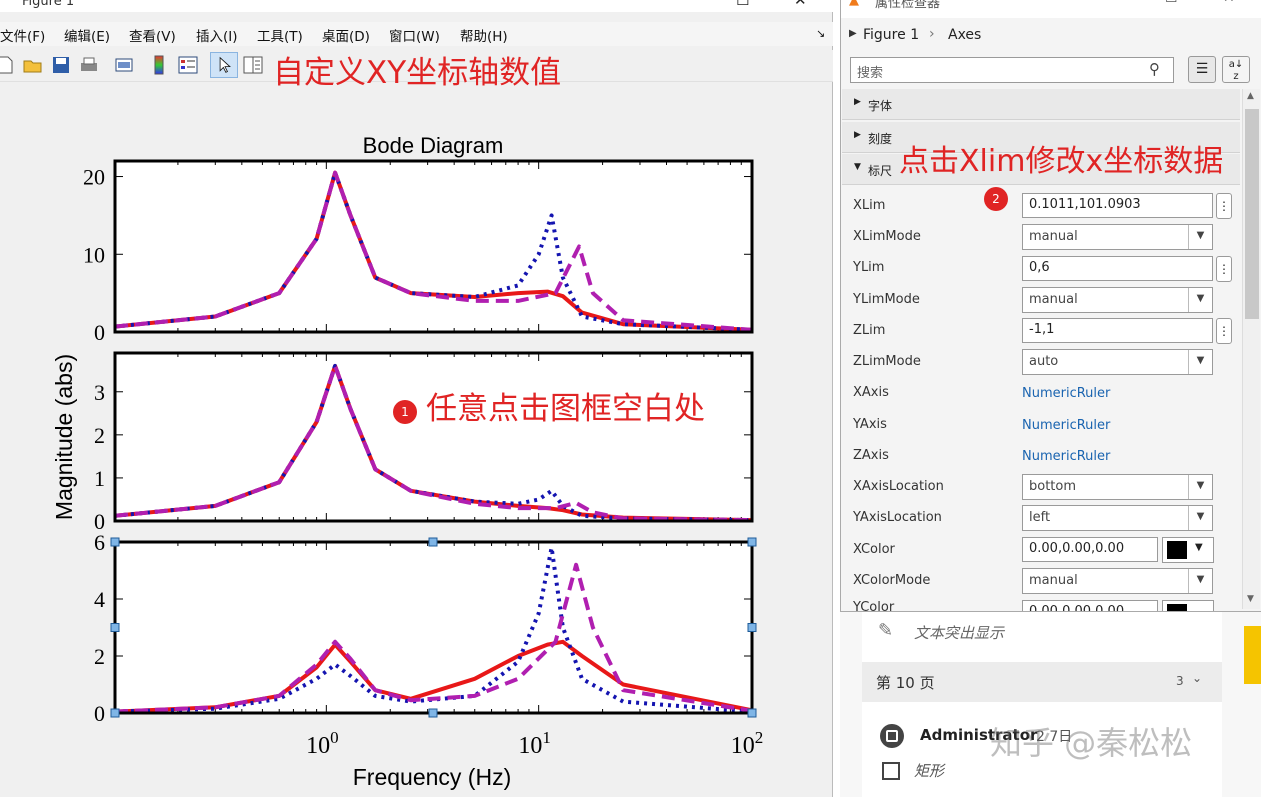  Describe the element at coordinates (1252, 655) in the screenshot. I see `side-accent-bar` at that location.